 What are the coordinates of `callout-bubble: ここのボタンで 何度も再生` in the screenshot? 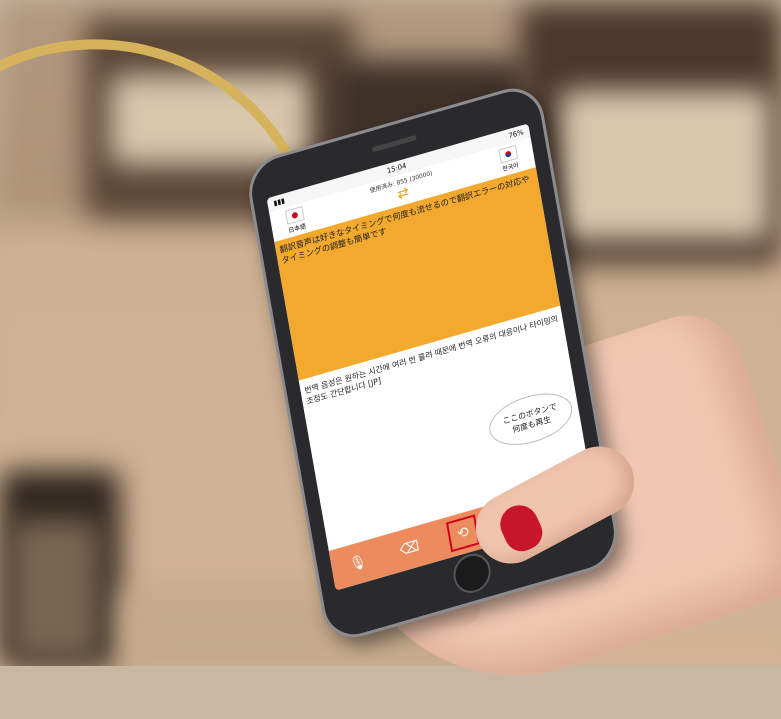 It's located at (531, 419).